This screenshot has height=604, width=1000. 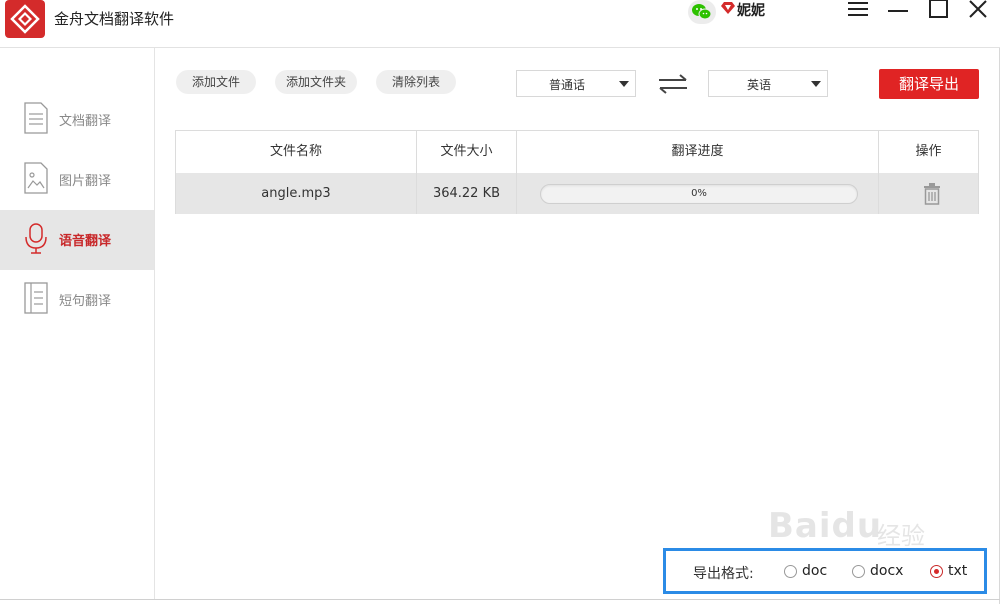 I want to click on table-row: angle.mp3 364.22 KB 0%, so click(x=577, y=193).